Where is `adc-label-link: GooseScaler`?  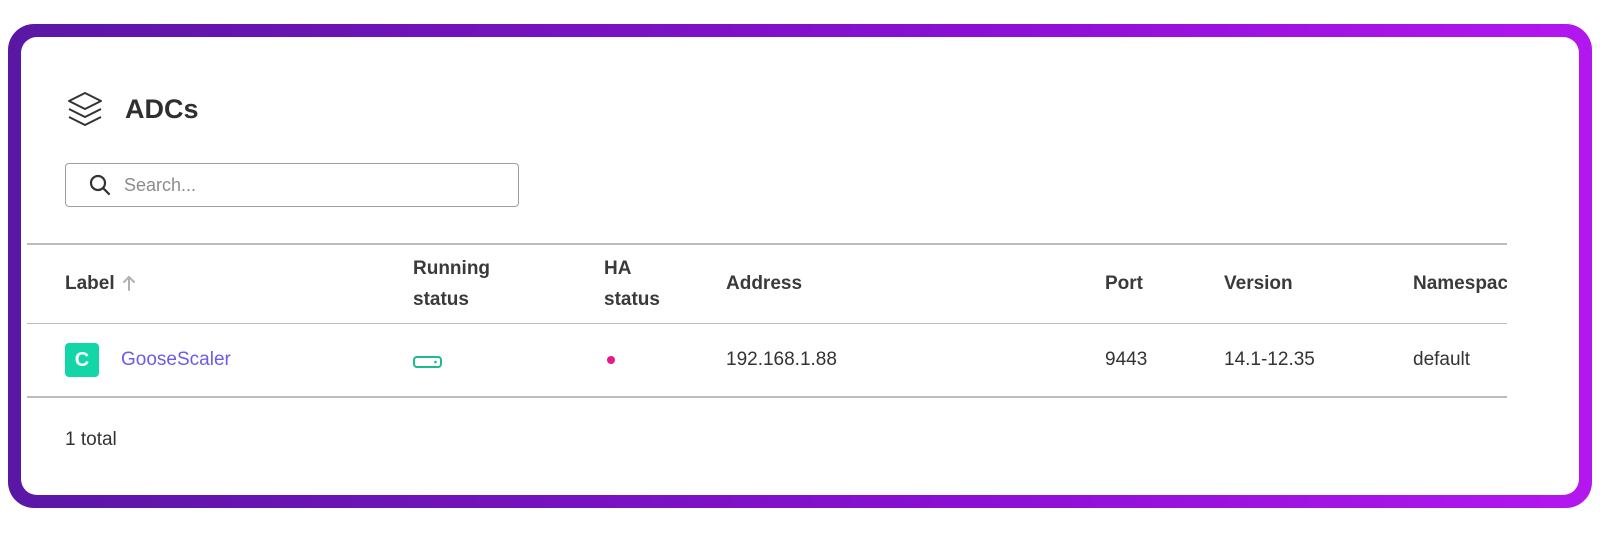 adc-label-link: GooseScaler is located at coordinates (176, 360).